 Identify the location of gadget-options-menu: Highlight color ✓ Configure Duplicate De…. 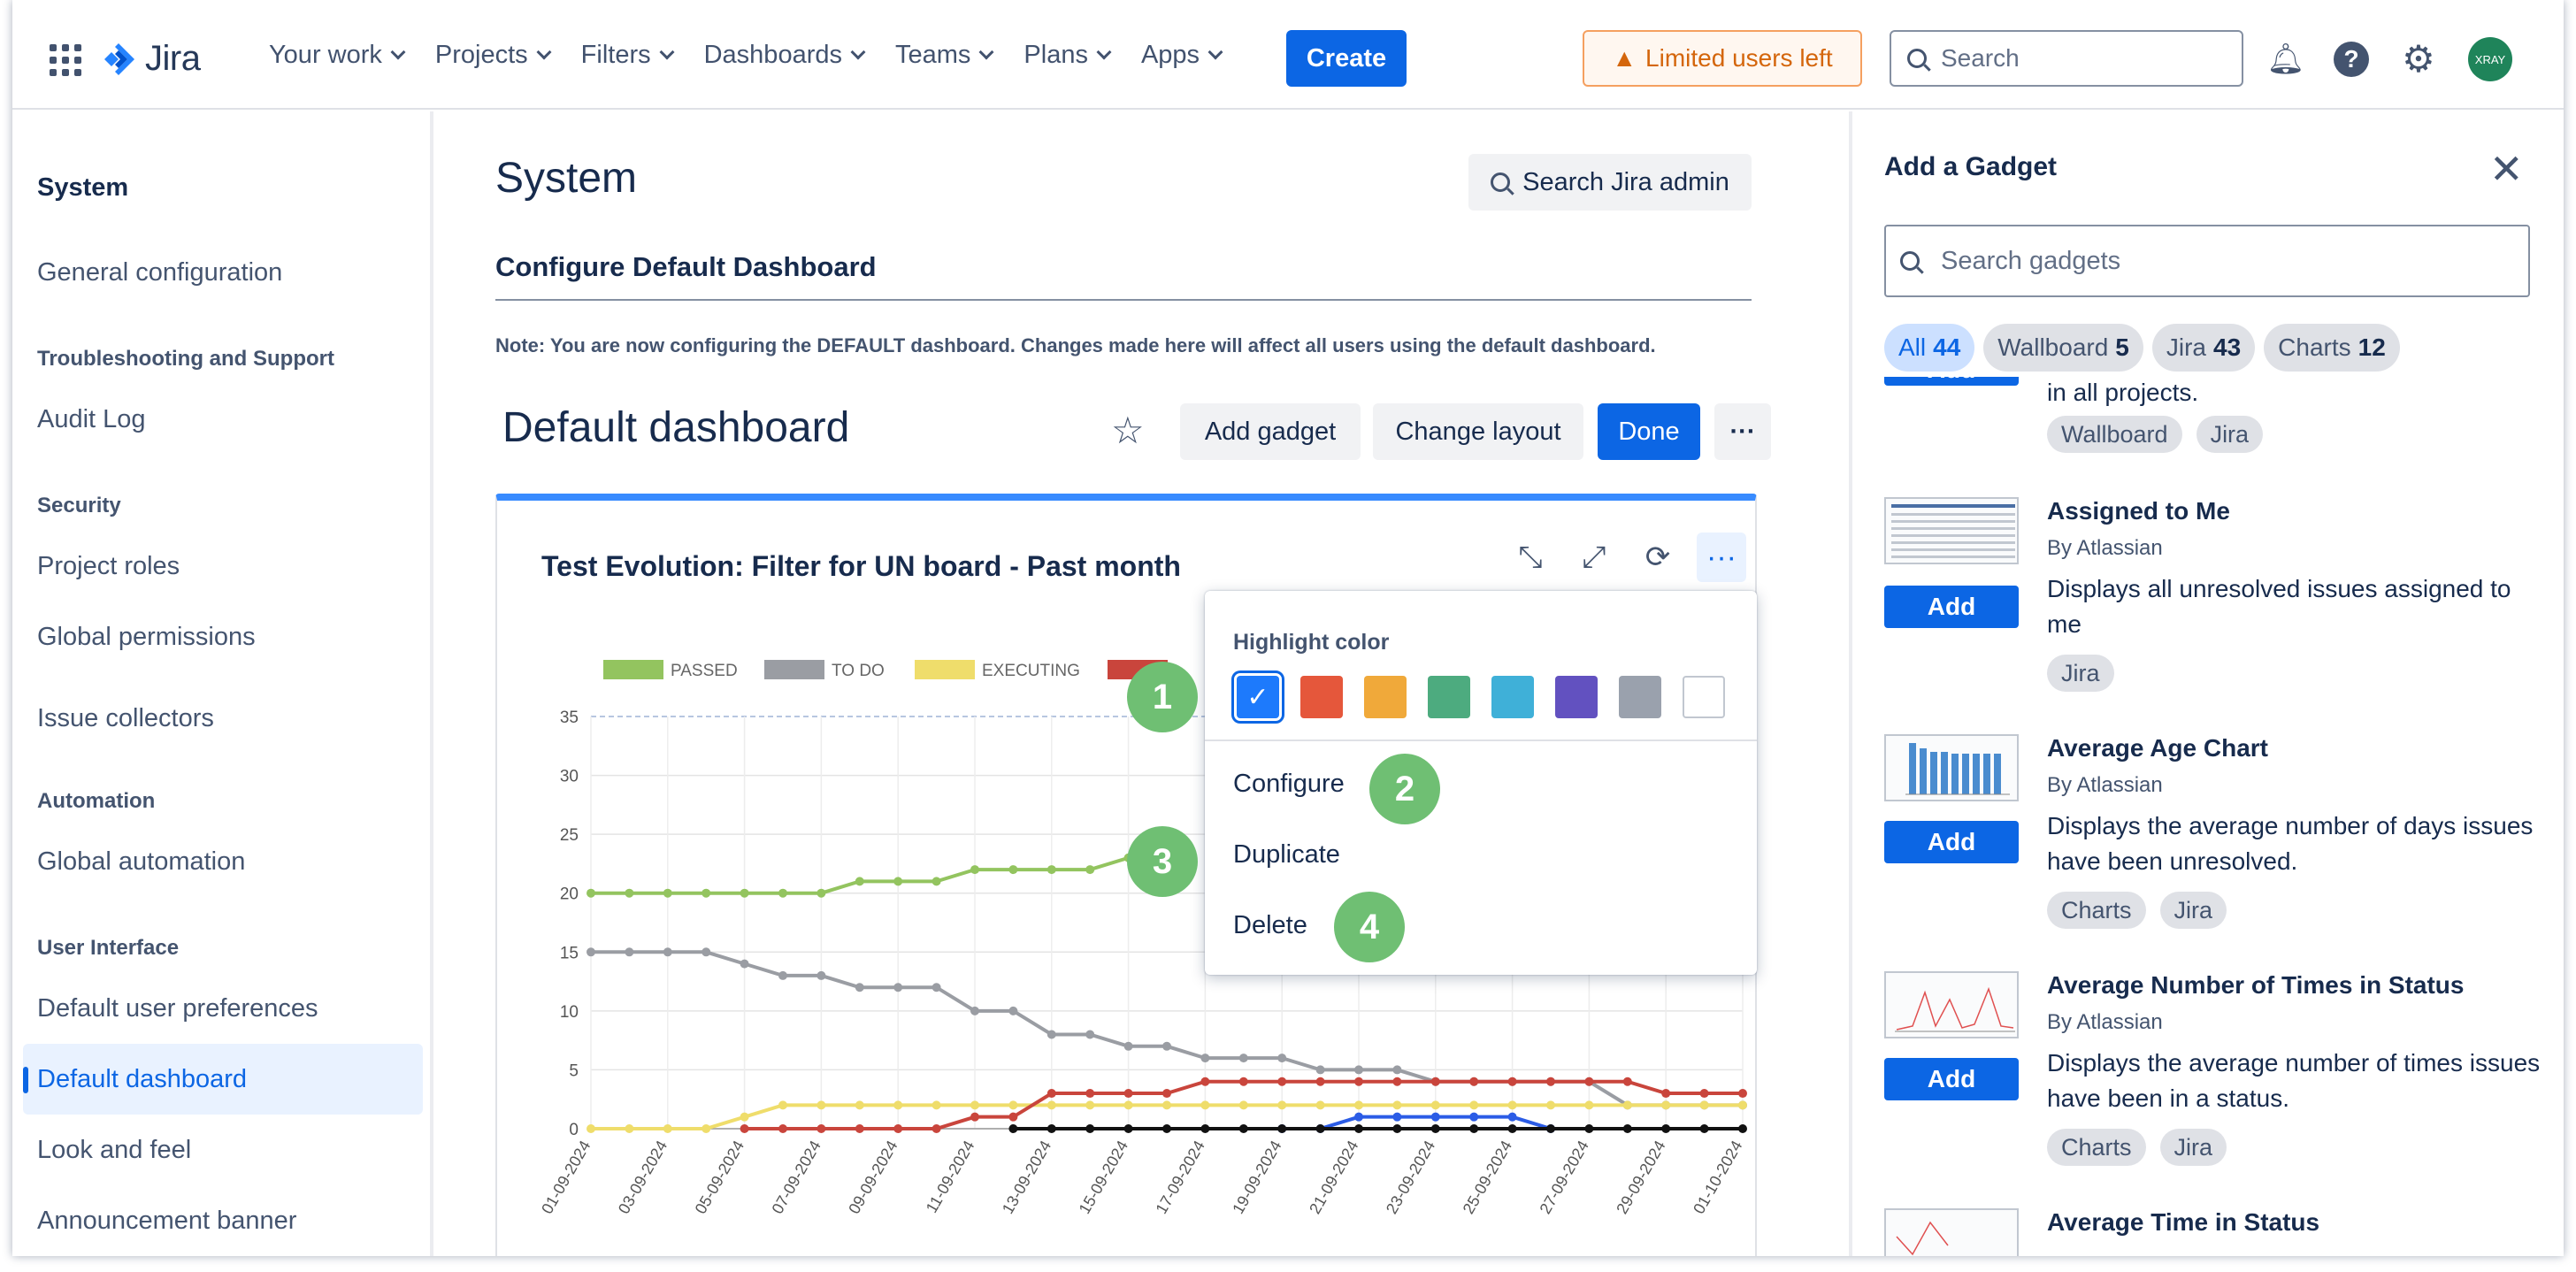
(1481, 783).